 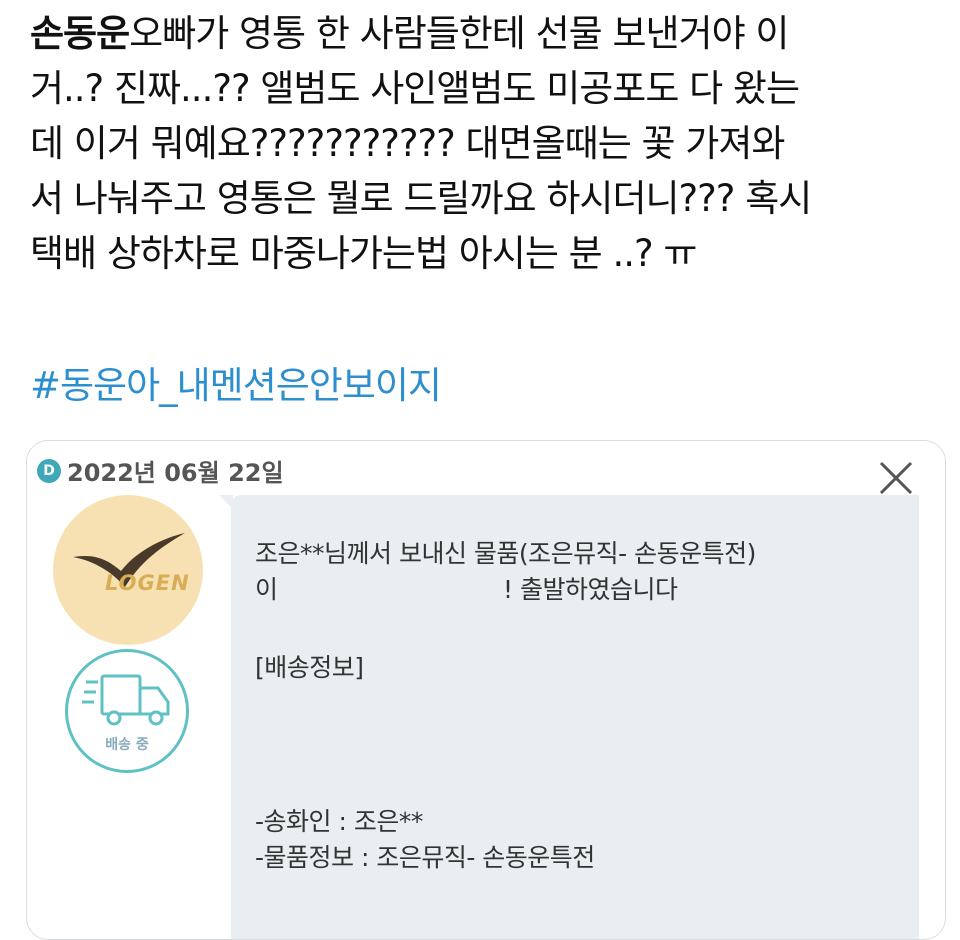 I want to click on delivery-info-heading: [배송정보], so click(x=309, y=667).